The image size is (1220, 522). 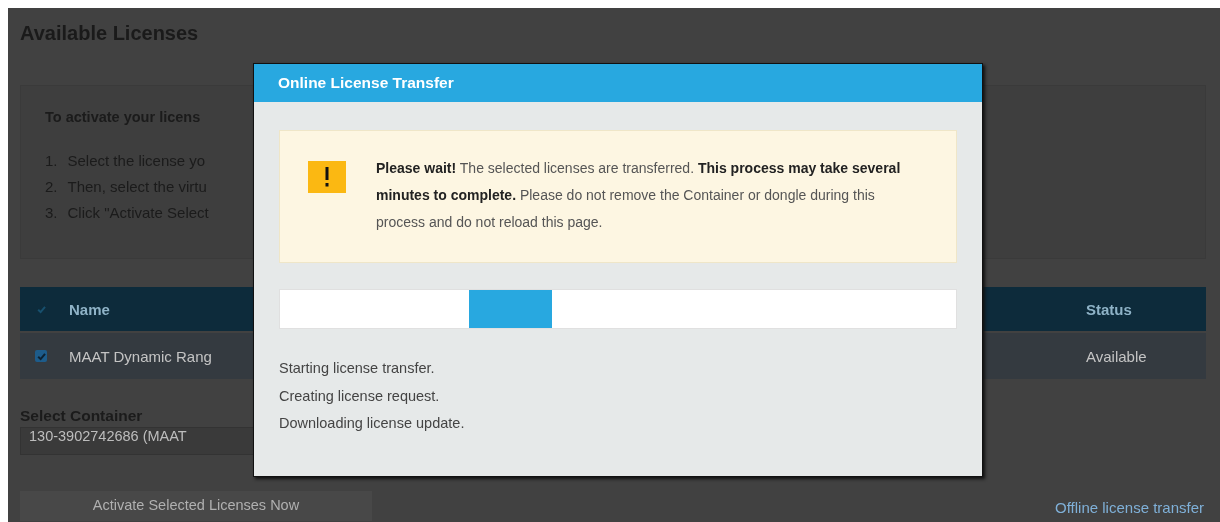 I want to click on dialog-title-bar: Online License Transfer, so click(x=618, y=83).